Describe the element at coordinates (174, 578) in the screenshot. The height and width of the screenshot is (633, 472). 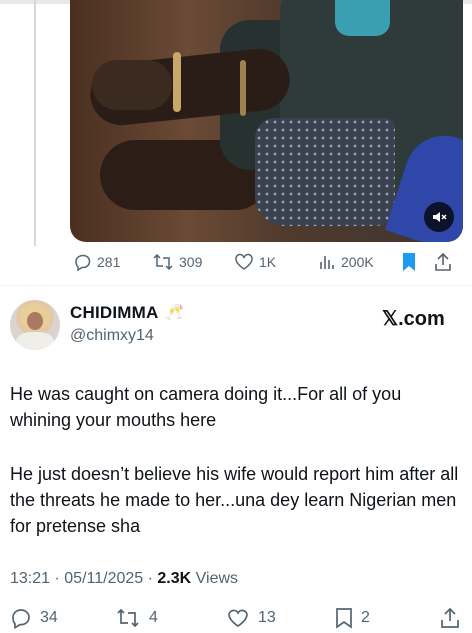
I see `post-views-count: 2.3K` at that location.